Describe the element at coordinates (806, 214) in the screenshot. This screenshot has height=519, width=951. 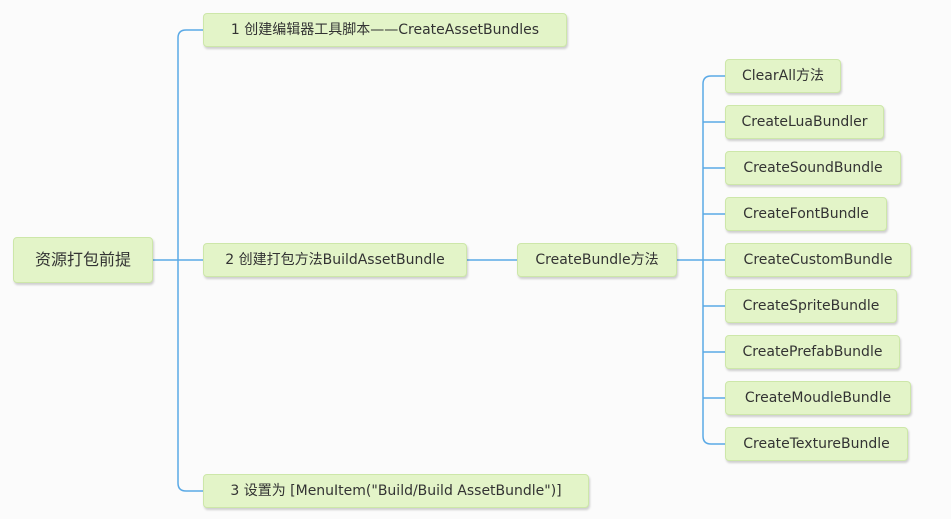
I see `leaf-node-createfontbundle: CreateFontBundle` at that location.